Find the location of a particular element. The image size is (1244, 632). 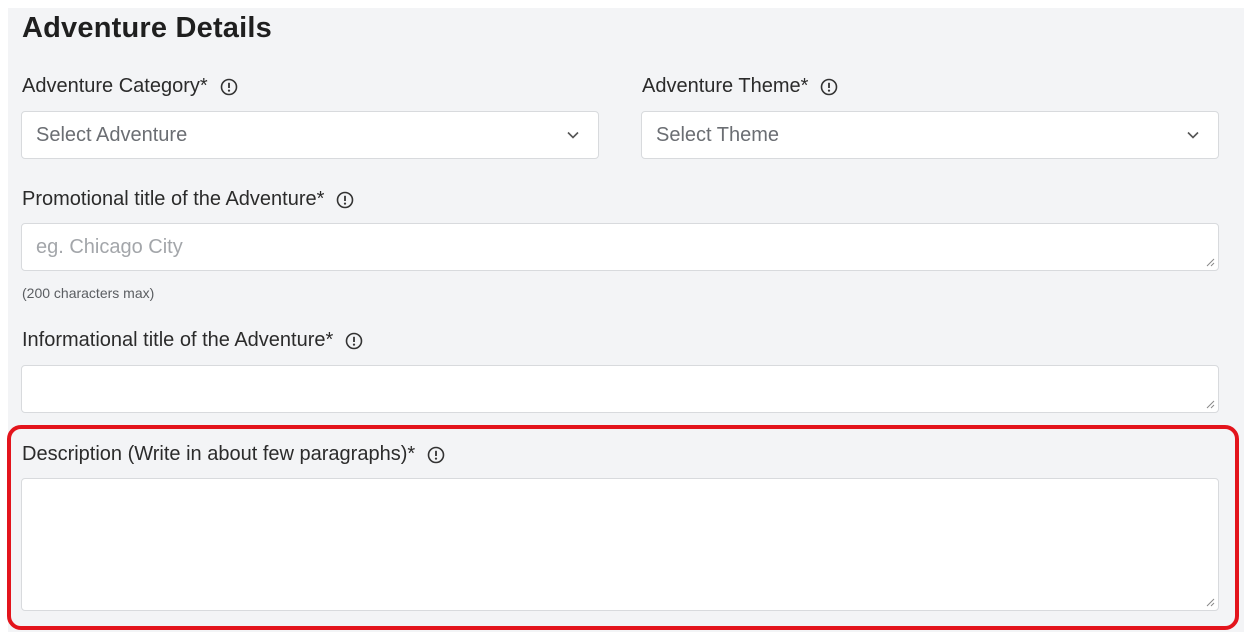

promo-title-placeholder: eg. Chicago City is located at coordinates (109, 247).